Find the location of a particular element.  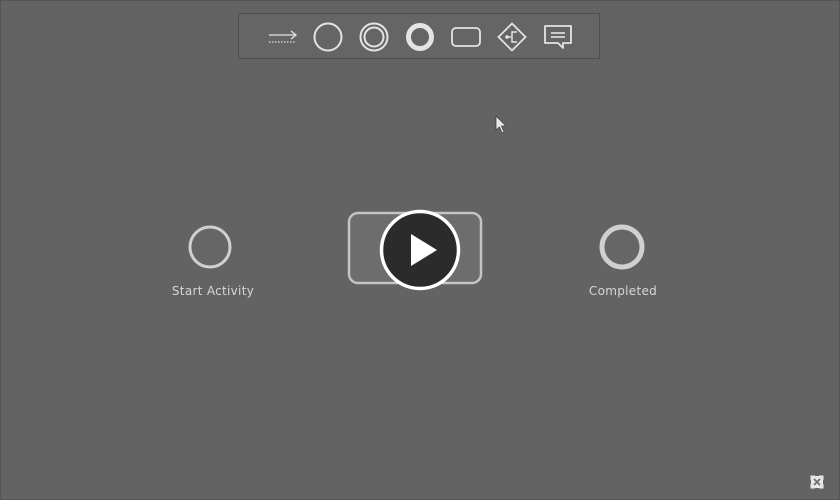

double-circle-icon is located at coordinates (374, 37).